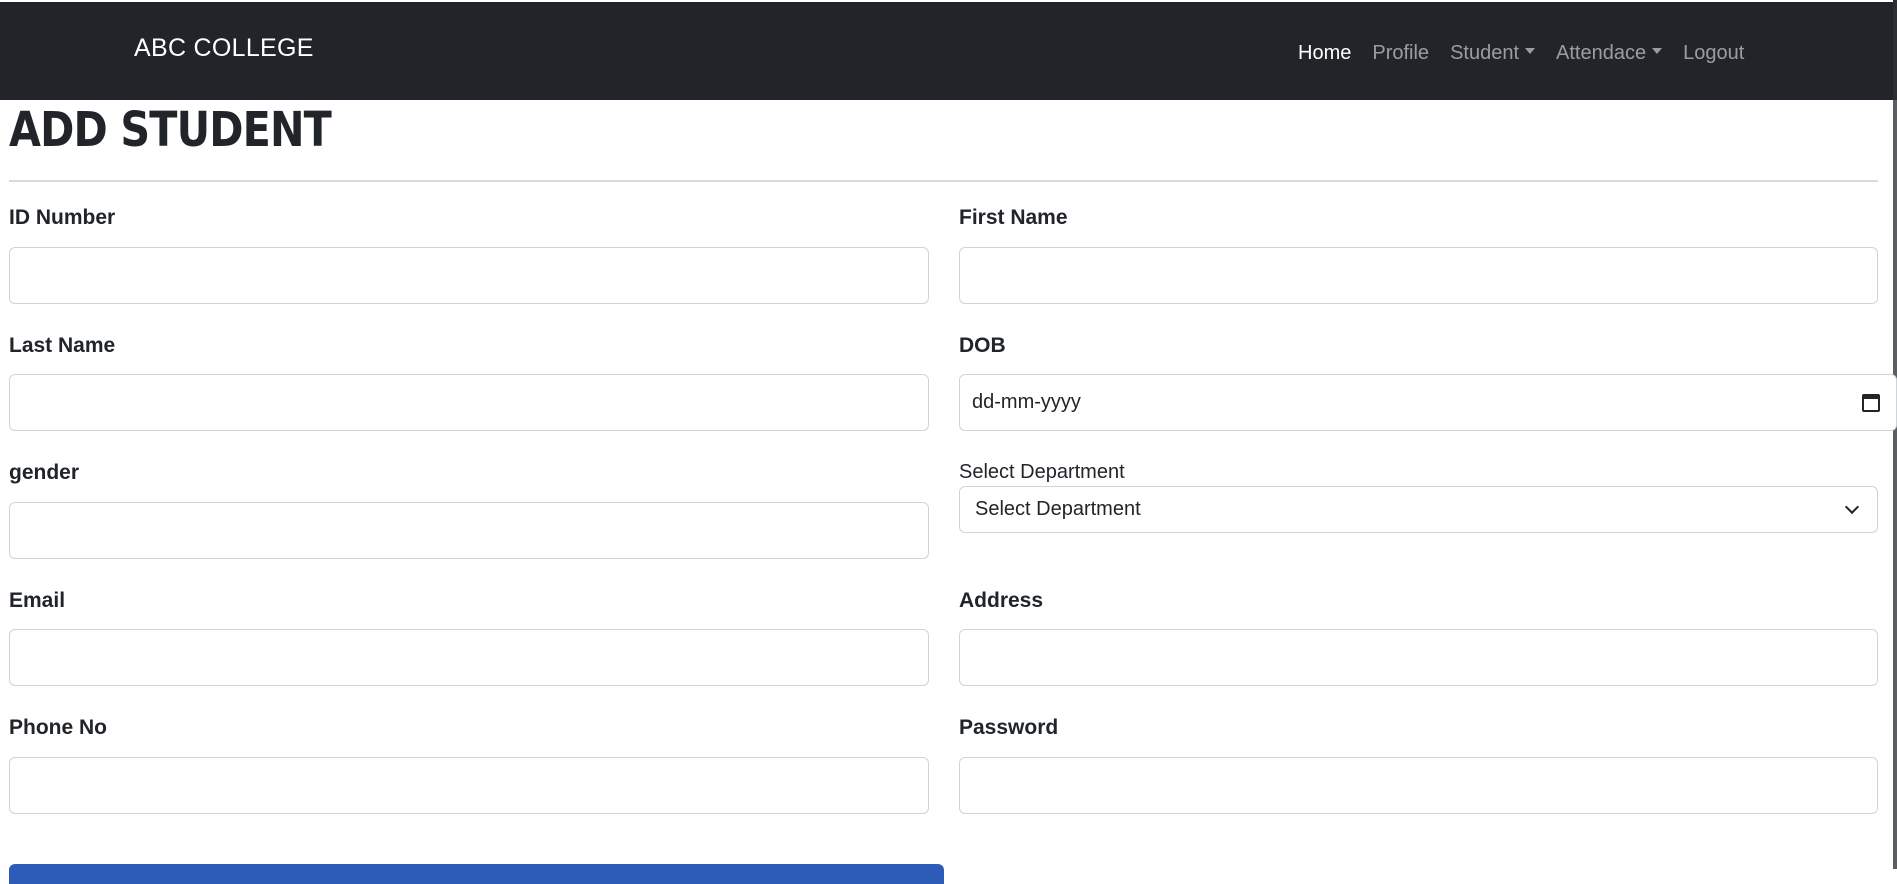 The width and height of the screenshot is (1897, 884). I want to click on vertical-scrollbar, so click(1895, 434).